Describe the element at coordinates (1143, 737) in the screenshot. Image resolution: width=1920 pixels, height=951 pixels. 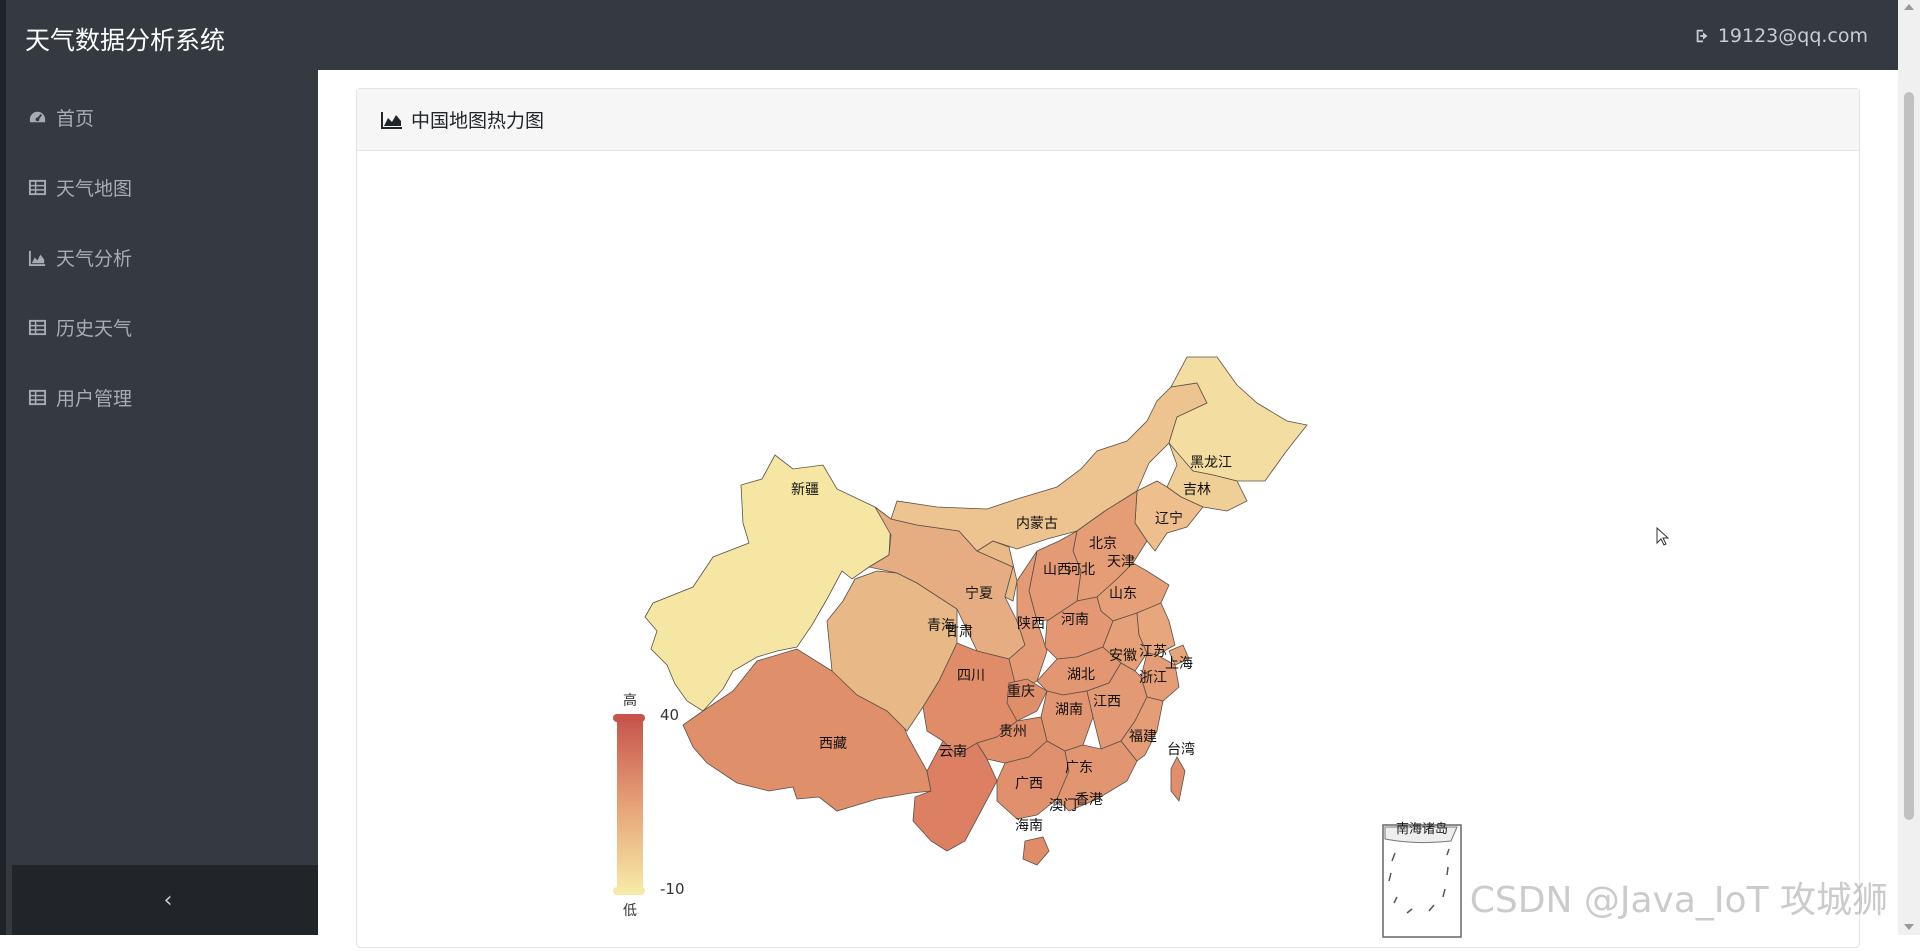
I see `province-label: 福建` at that location.